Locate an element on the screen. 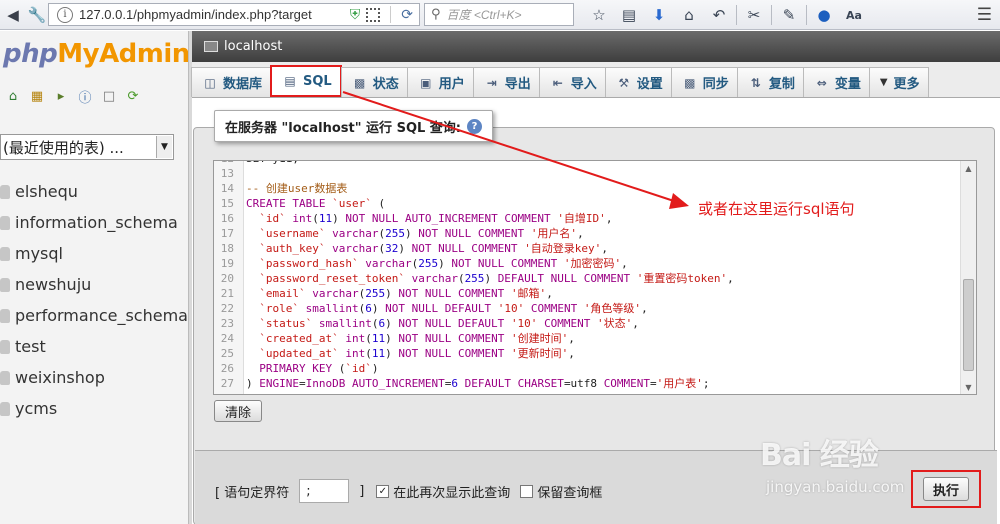  database-name: ycms is located at coordinates (36, 408).